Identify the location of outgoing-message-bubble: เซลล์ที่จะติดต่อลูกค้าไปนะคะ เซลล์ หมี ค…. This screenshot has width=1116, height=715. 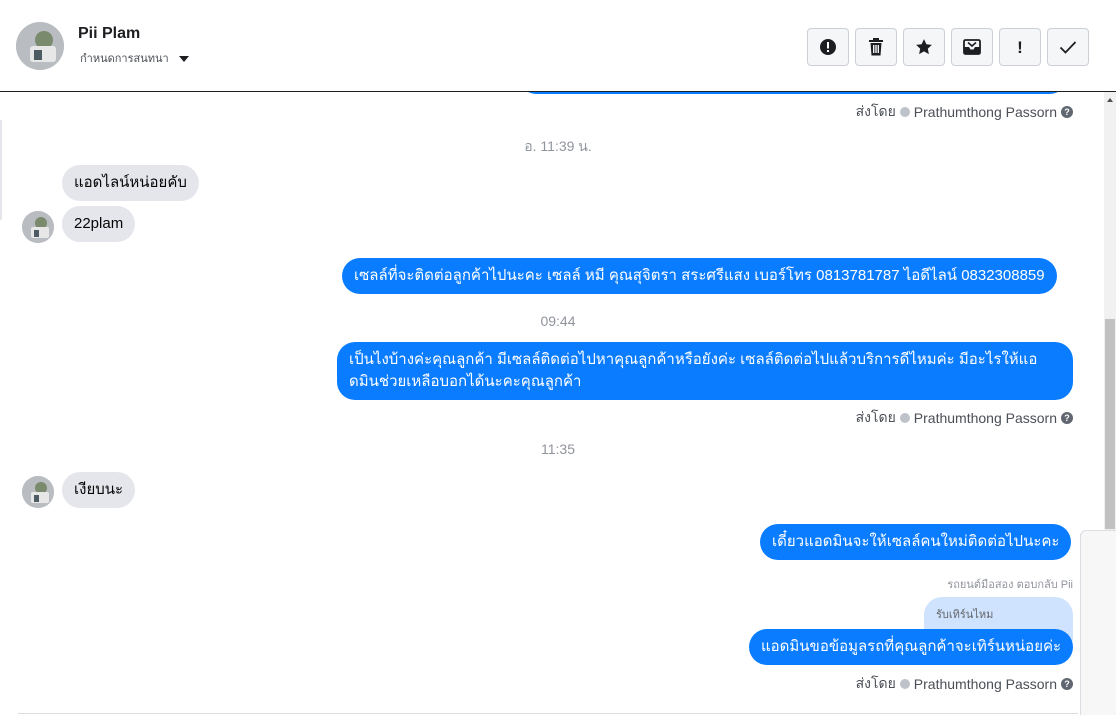
(699, 276).